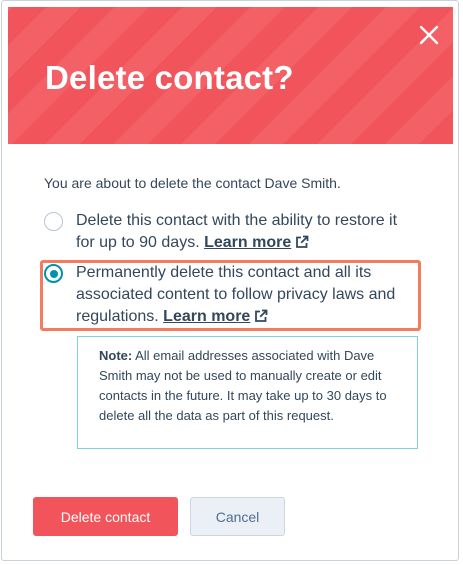 The image size is (463, 565). What do you see at coordinates (237, 516) in the screenshot?
I see `cancel-button: Cancel` at bounding box center [237, 516].